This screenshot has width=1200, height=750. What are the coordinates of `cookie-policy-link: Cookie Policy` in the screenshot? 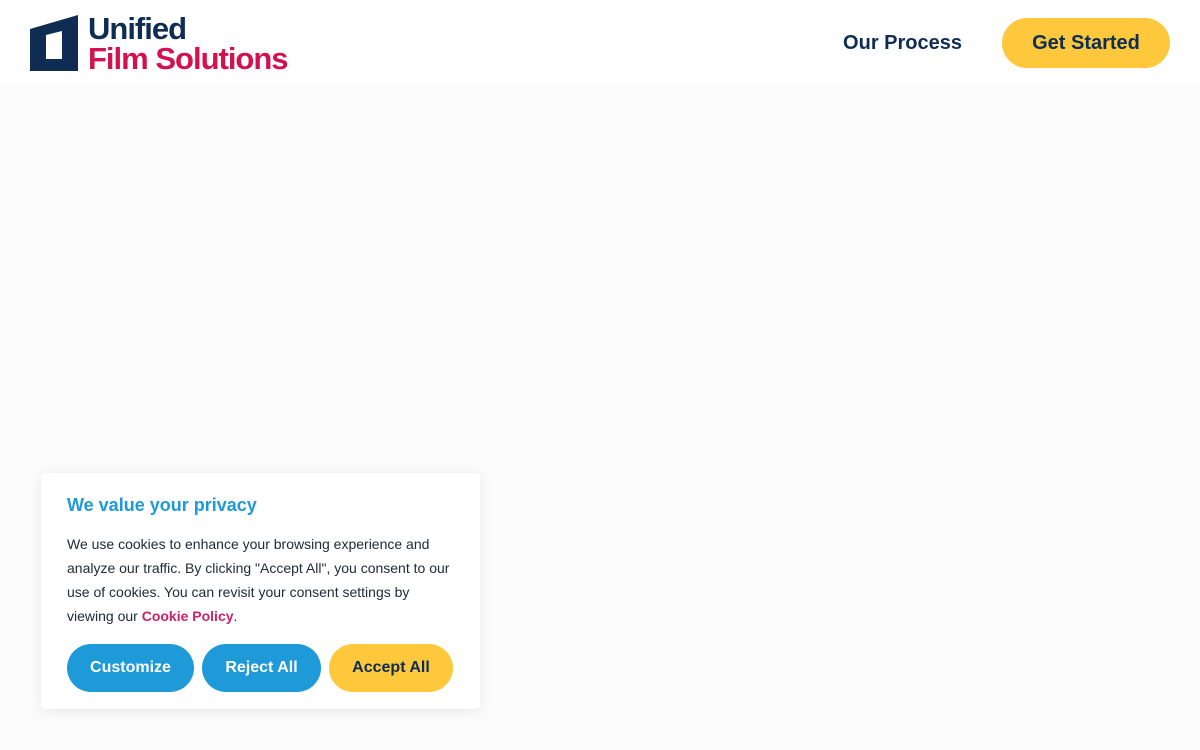 It's located at (188, 616).